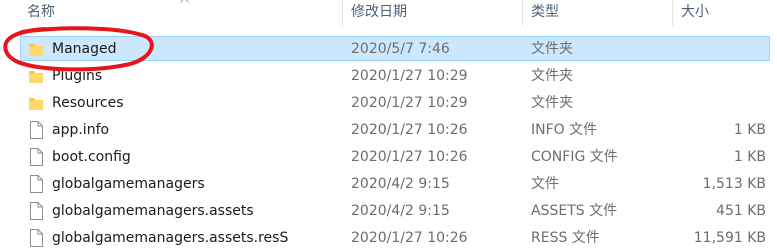 The image size is (777, 252). Describe the element at coordinates (565, 238) in the screenshot. I see `file-type: RESS 文件` at that location.